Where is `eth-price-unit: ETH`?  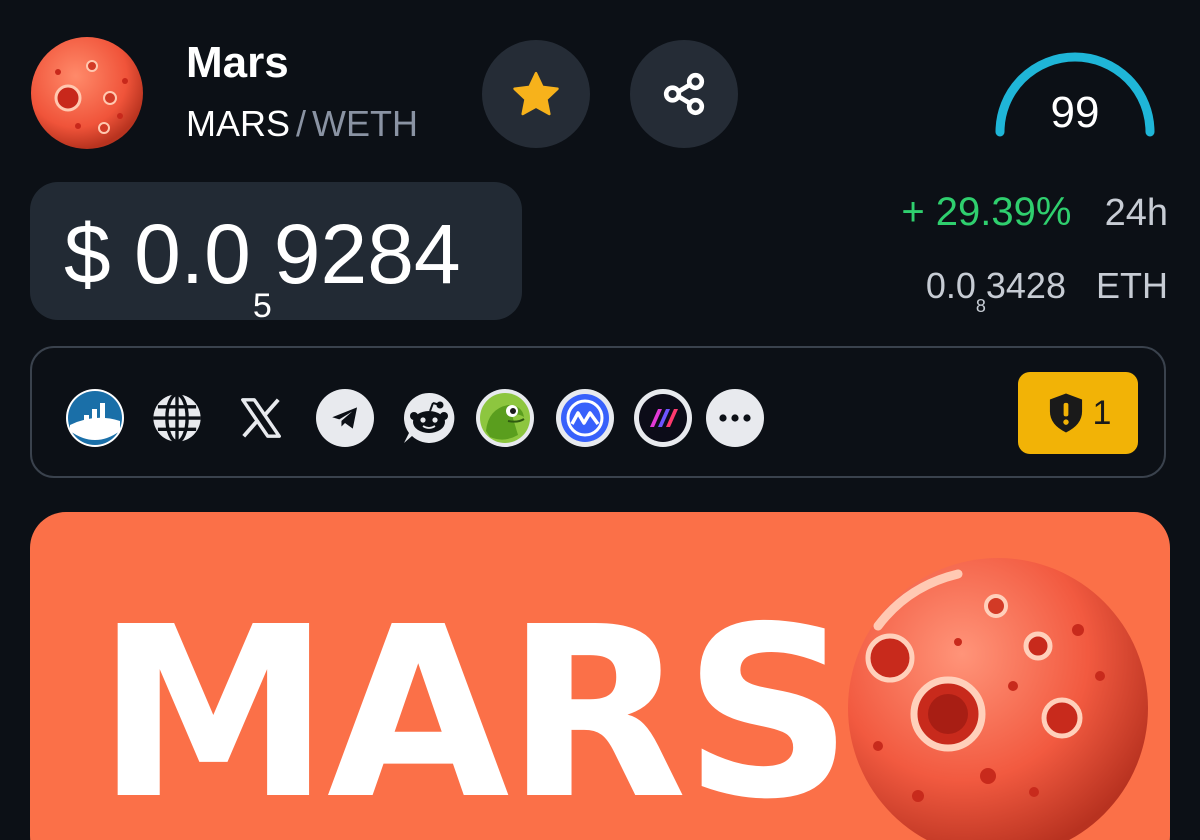
eth-price-unit: ETH is located at coordinates (1132, 285).